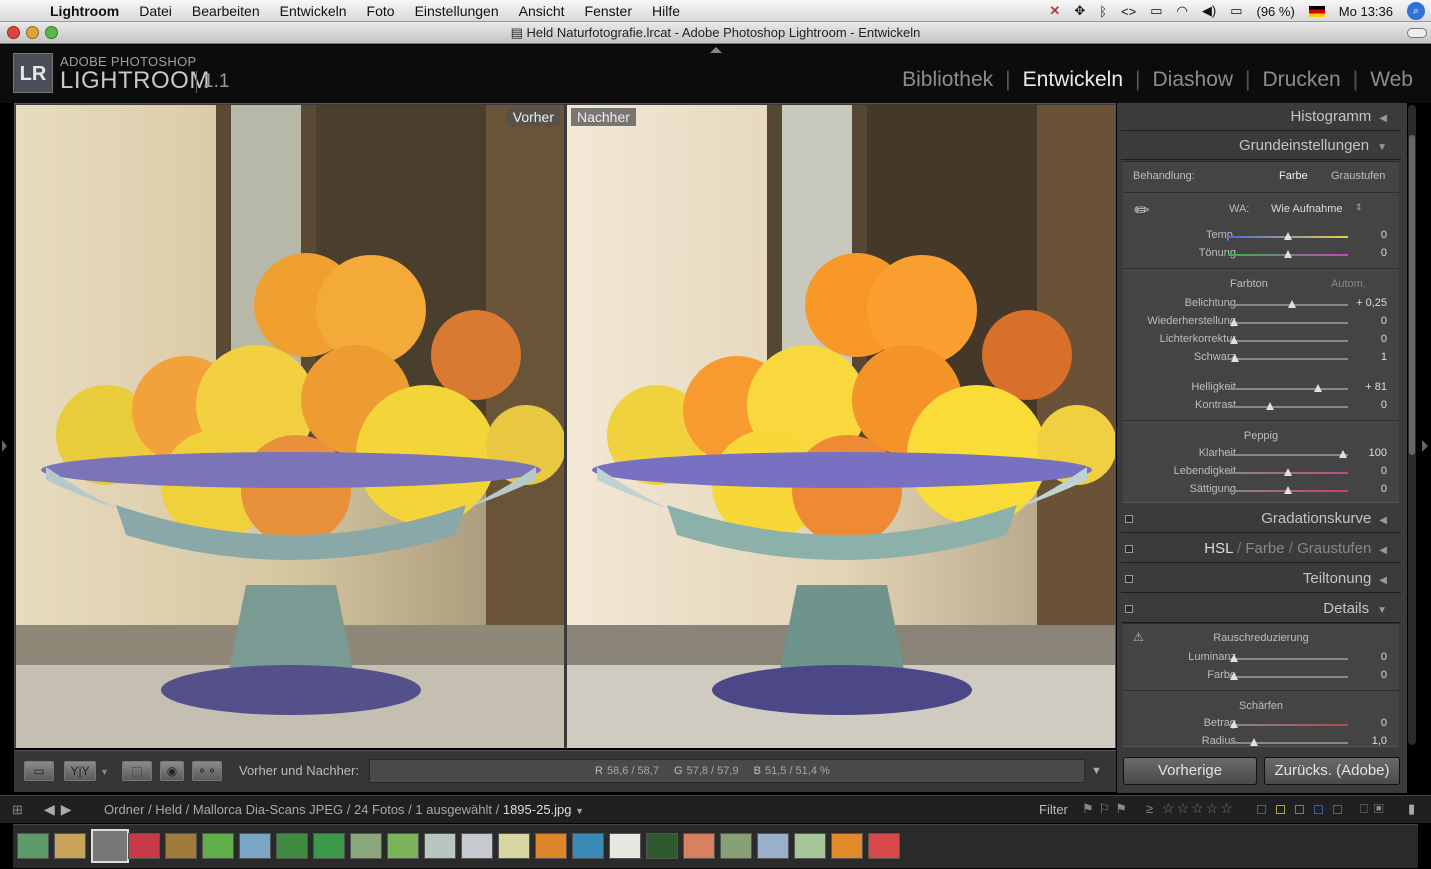  I want to click on menu-foto: Foto, so click(381, 11).